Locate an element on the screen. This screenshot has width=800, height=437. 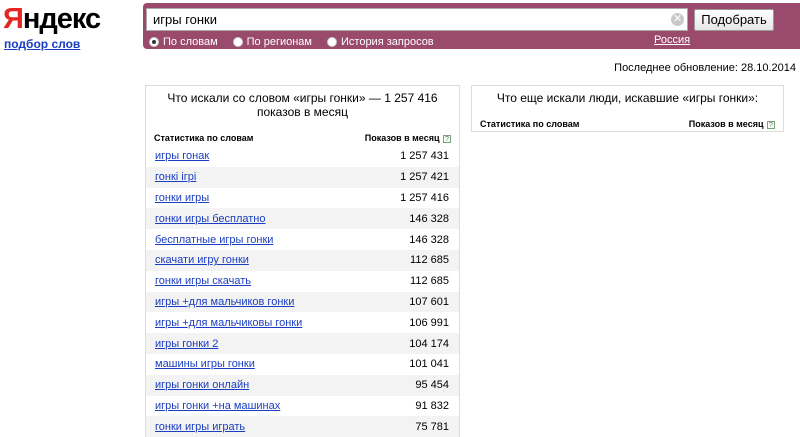
yandex-logo: Яндекс подбор слов is located at coordinates (52, 27).